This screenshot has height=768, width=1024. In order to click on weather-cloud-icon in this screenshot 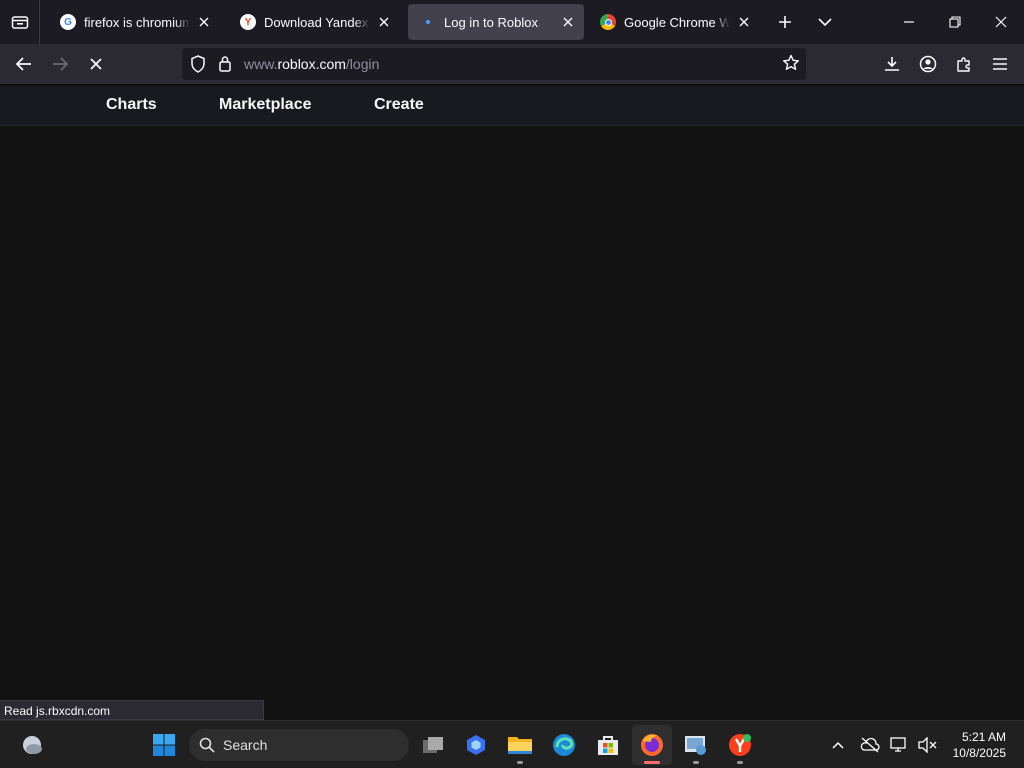, I will do `click(32, 745)`.